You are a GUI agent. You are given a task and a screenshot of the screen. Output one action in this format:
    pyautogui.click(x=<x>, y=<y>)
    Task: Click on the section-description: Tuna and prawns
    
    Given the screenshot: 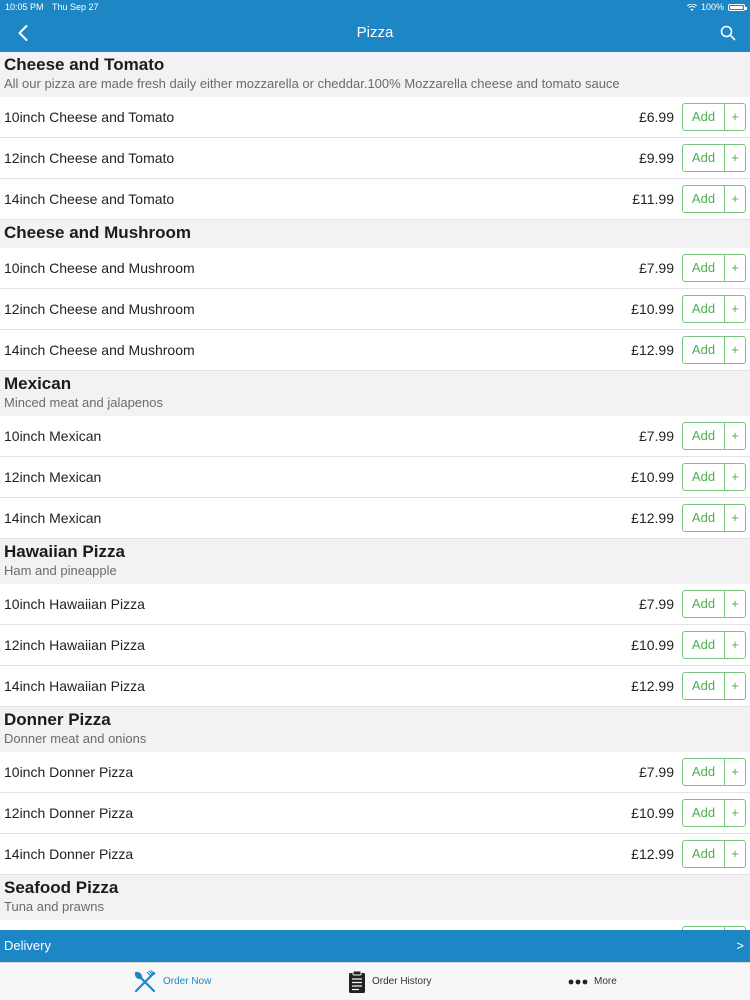 What is the action you would take?
    pyautogui.click(x=54, y=906)
    